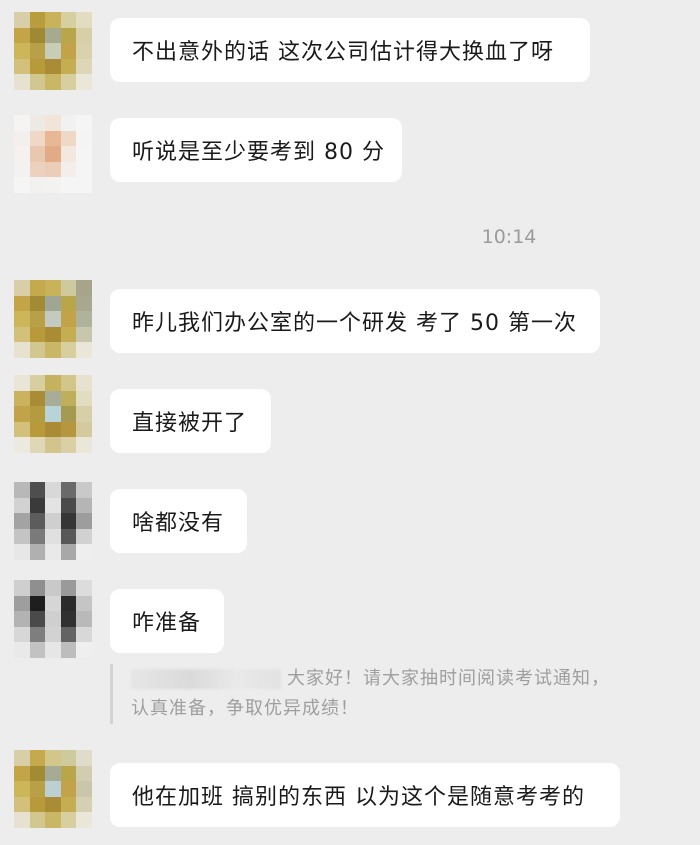 This screenshot has width=700, height=845. I want to click on message-bubble: 昨儿我们办公室的一个研发 考了 50 第一次, so click(355, 321).